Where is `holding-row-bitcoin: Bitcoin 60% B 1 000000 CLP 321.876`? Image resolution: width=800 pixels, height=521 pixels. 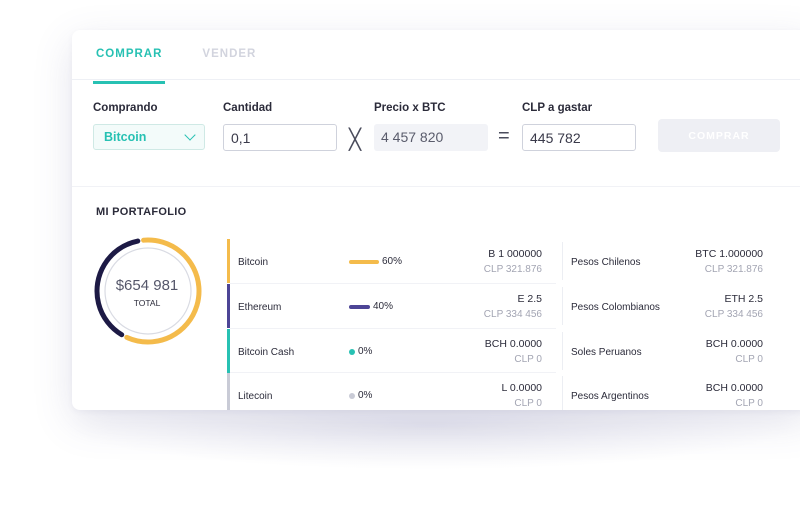
holding-row-bitcoin: Bitcoin 60% B 1 000000 CLP 321.876 is located at coordinates (392, 261).